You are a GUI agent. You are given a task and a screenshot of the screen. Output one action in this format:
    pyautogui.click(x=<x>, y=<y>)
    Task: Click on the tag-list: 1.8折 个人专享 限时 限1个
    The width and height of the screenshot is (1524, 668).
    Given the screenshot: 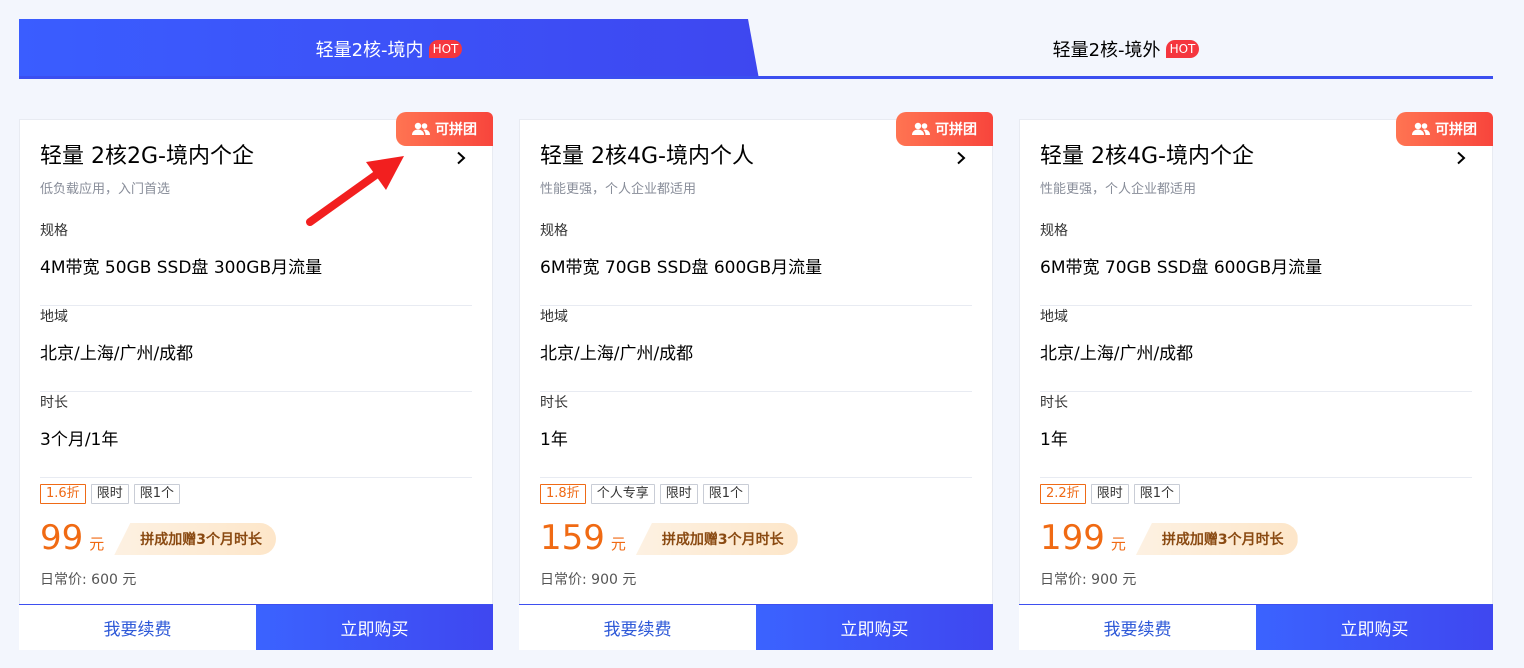 What is the action you would take?
    pyautogui.click(x=644, y=494)
    